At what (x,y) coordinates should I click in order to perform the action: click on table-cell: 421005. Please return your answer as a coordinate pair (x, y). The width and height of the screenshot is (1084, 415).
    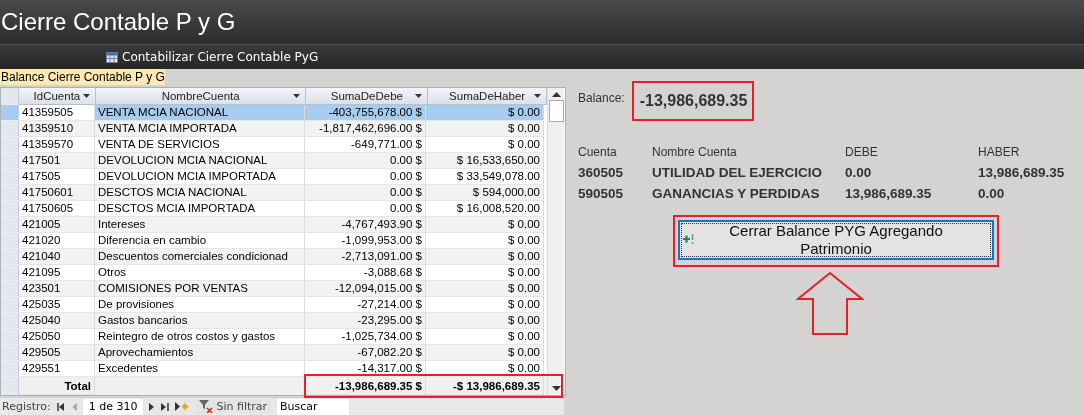
    Looking at the image, I should click on (57, 225).